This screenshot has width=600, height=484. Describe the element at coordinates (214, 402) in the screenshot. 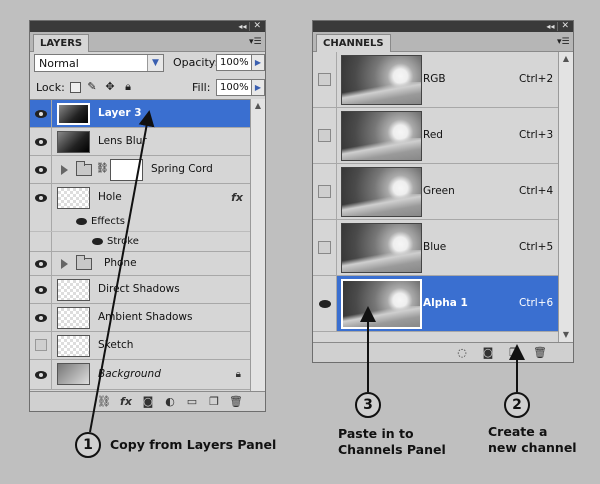

I see `new-layer-icon: ❐` at that location.